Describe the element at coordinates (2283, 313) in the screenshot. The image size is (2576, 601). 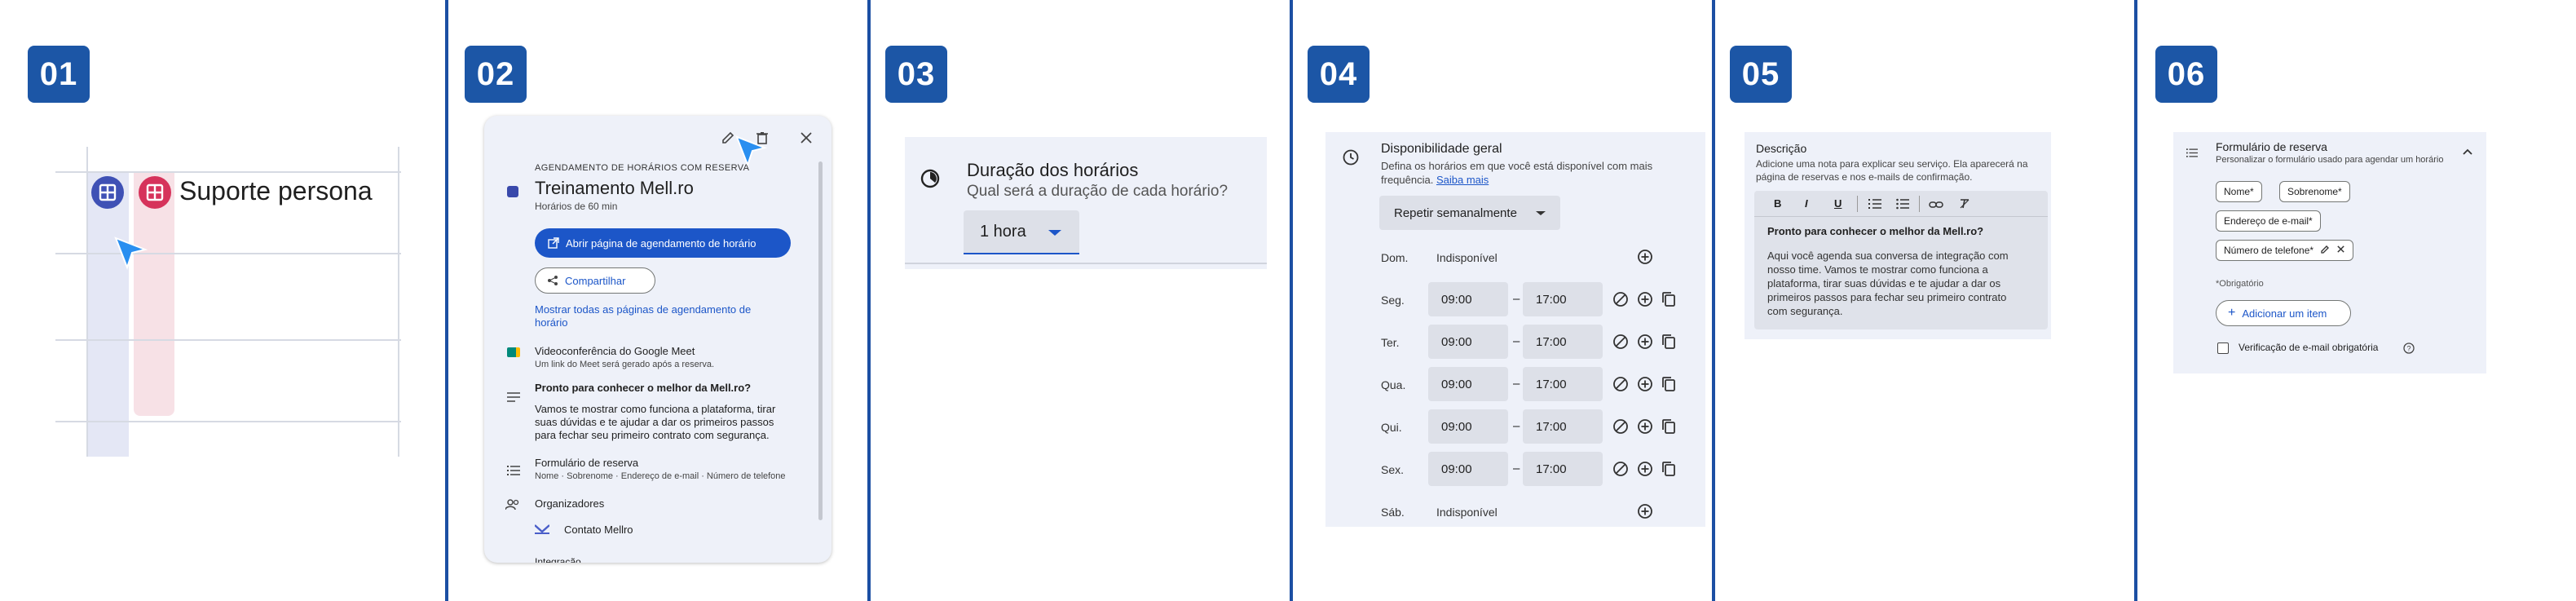
I see `add-item-button: + Adicionar um item` at that location.